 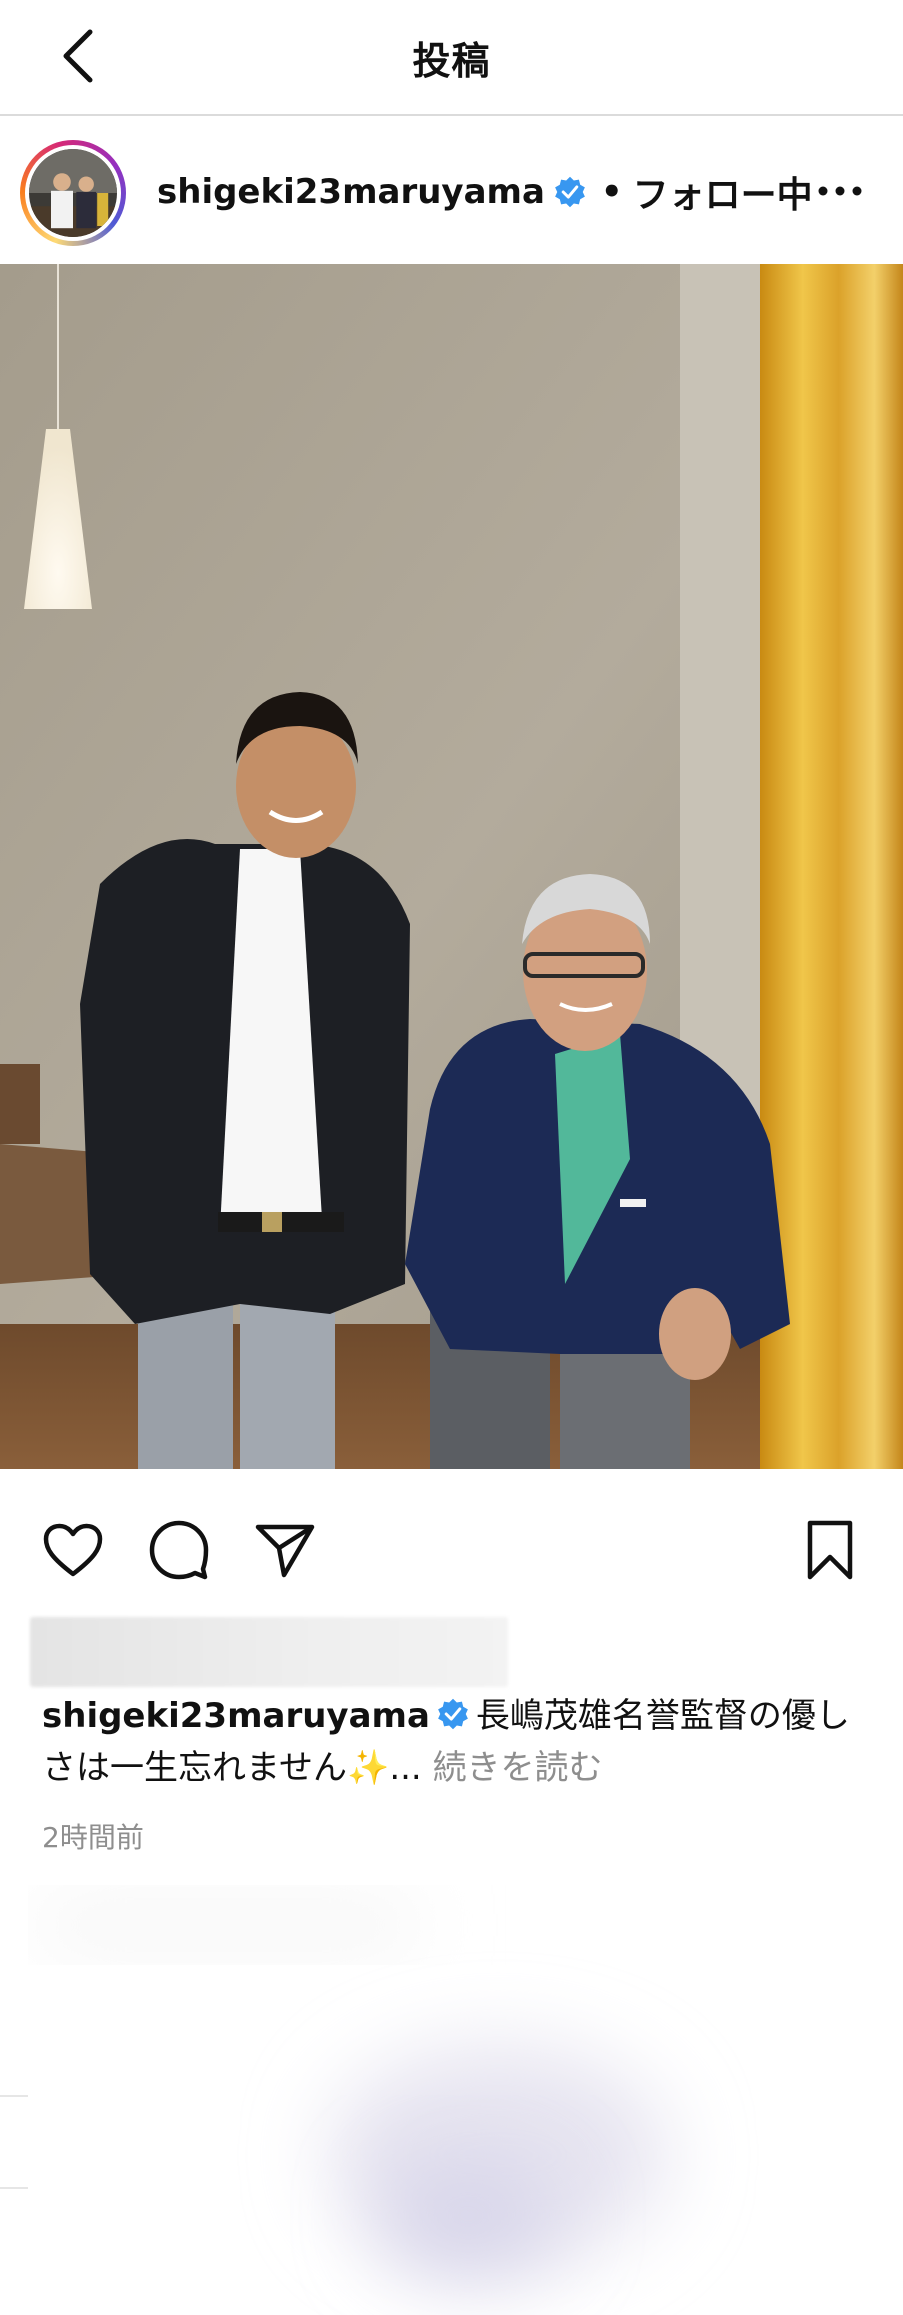 I want to click on top-navigation-bar: 投稿, so click(x=451, y=58).